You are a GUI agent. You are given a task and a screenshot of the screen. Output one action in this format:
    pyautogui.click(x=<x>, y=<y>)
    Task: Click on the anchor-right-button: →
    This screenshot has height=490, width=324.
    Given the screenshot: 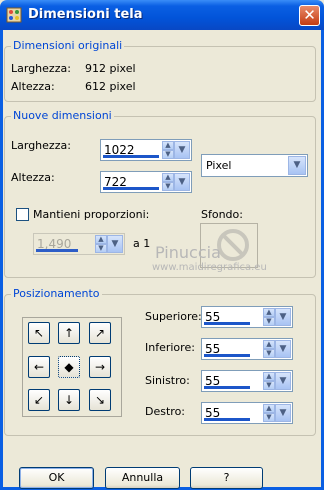 What is the action you would take?
    pyautogui.click(x=100, y=367)
    